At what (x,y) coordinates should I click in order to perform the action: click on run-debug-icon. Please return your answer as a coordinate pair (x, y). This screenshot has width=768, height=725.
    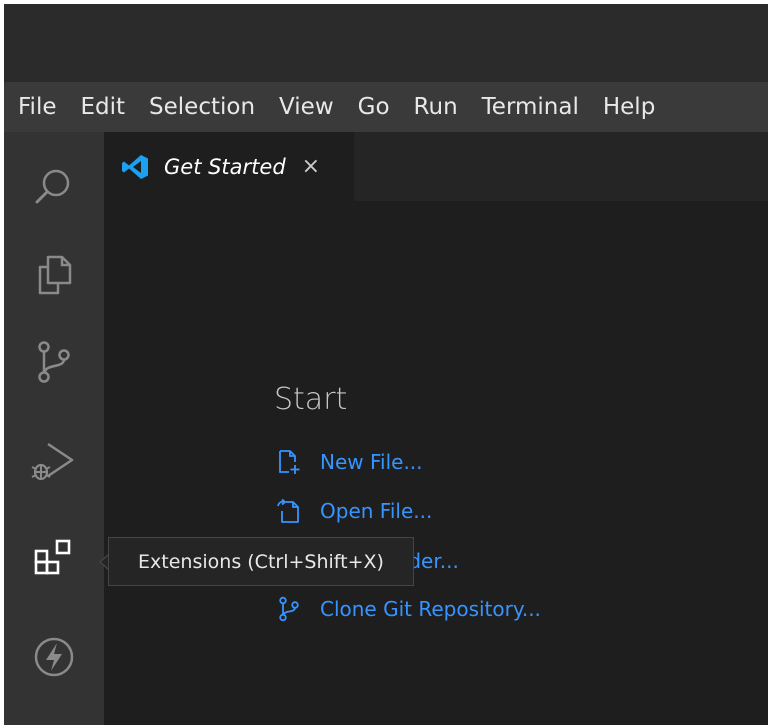
    Looking at the image, I should click on (52, 461).